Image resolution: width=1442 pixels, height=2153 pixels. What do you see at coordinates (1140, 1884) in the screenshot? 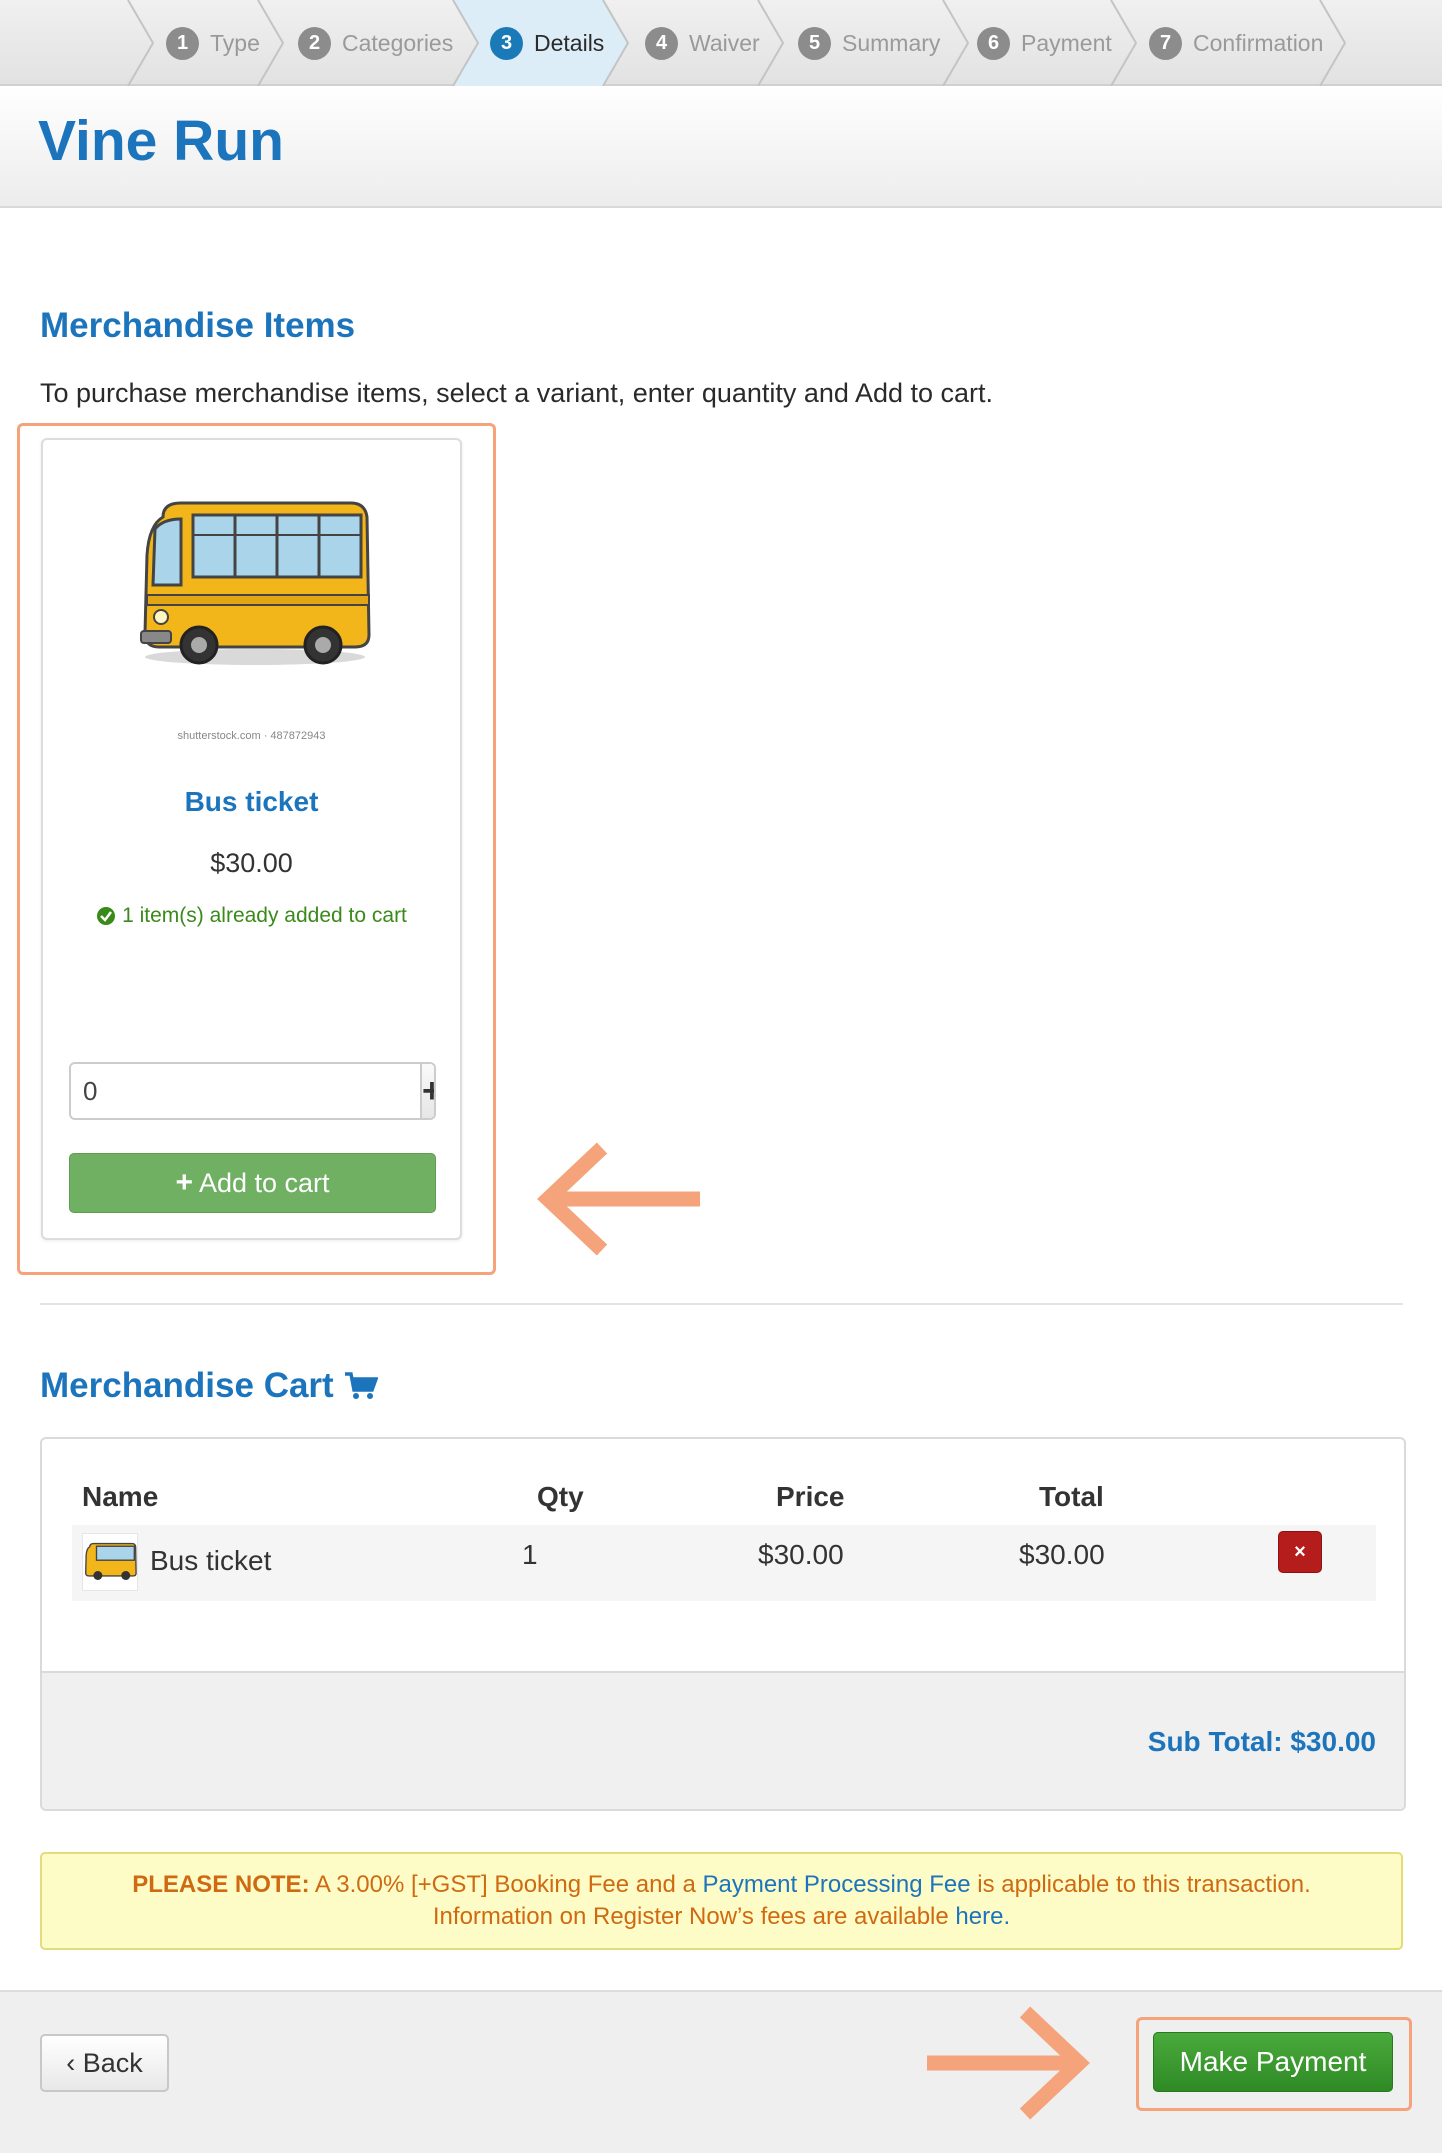
I see `notice-text-2: is applicable to this transaction.` at bounding box center [1140, 1884].